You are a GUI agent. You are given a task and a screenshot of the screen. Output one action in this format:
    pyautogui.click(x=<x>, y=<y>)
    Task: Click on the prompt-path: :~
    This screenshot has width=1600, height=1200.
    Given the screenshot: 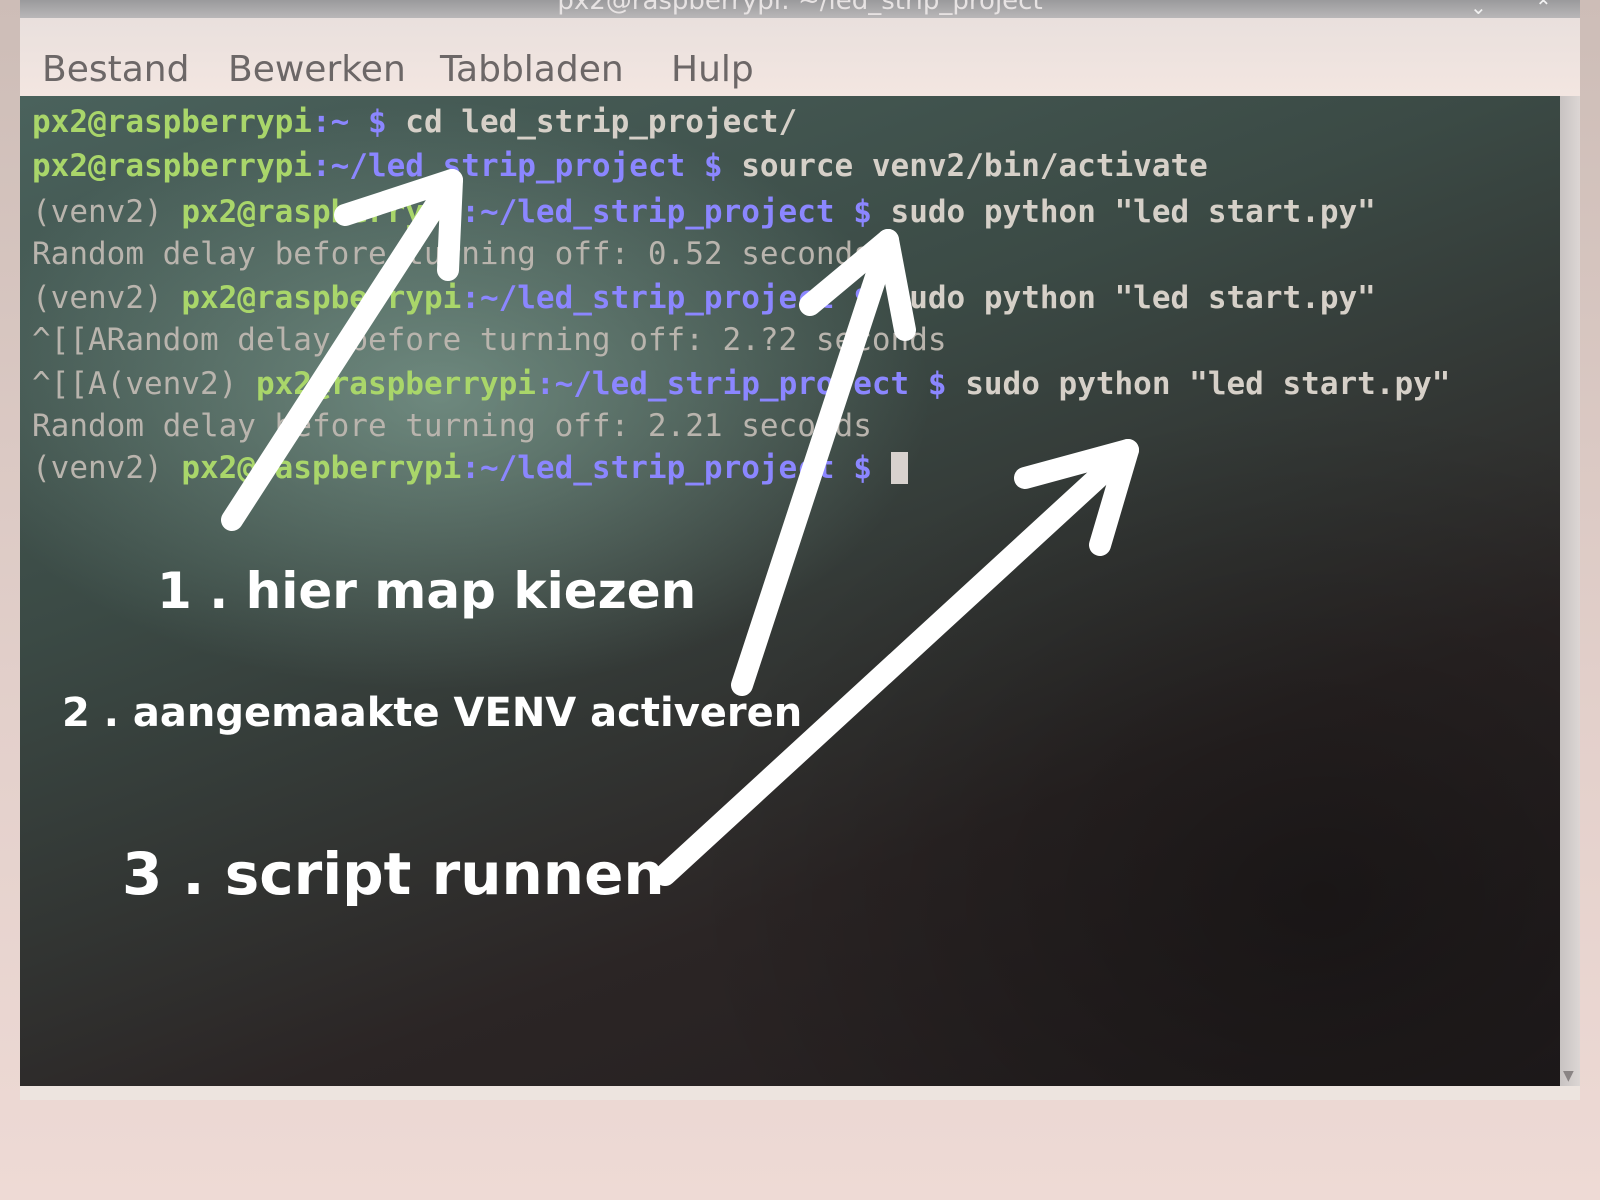 What is the action you would take?
    pyautogui.click(x=330, y=122)
    